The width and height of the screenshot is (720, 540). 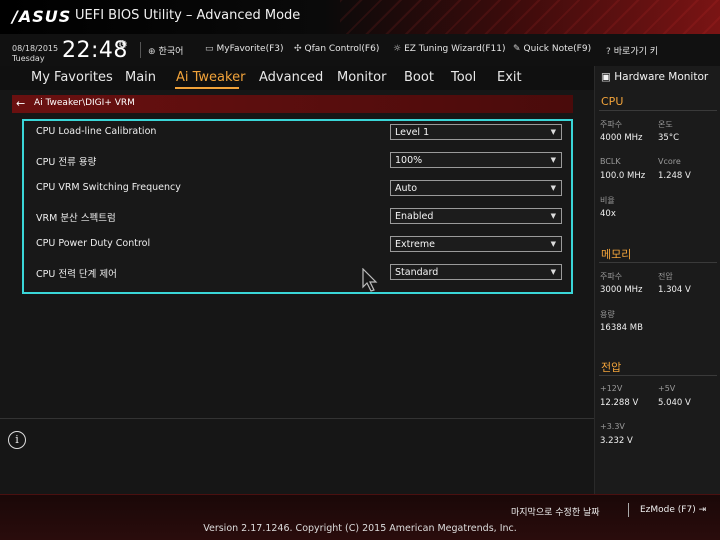 I want to click on ratio-label: 비율, so click(x=607, y=200).